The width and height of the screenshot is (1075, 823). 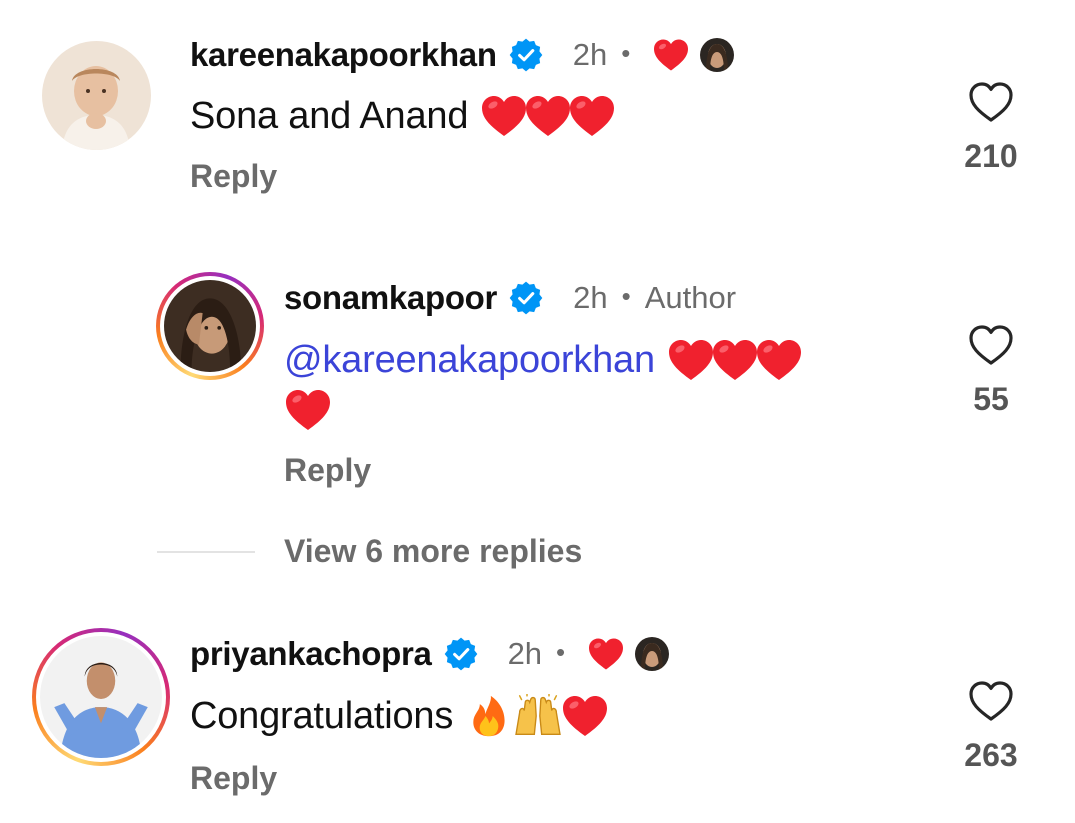 I want to click on view-more-replies-button: View 6 more replies, so click(x=433, y=551).